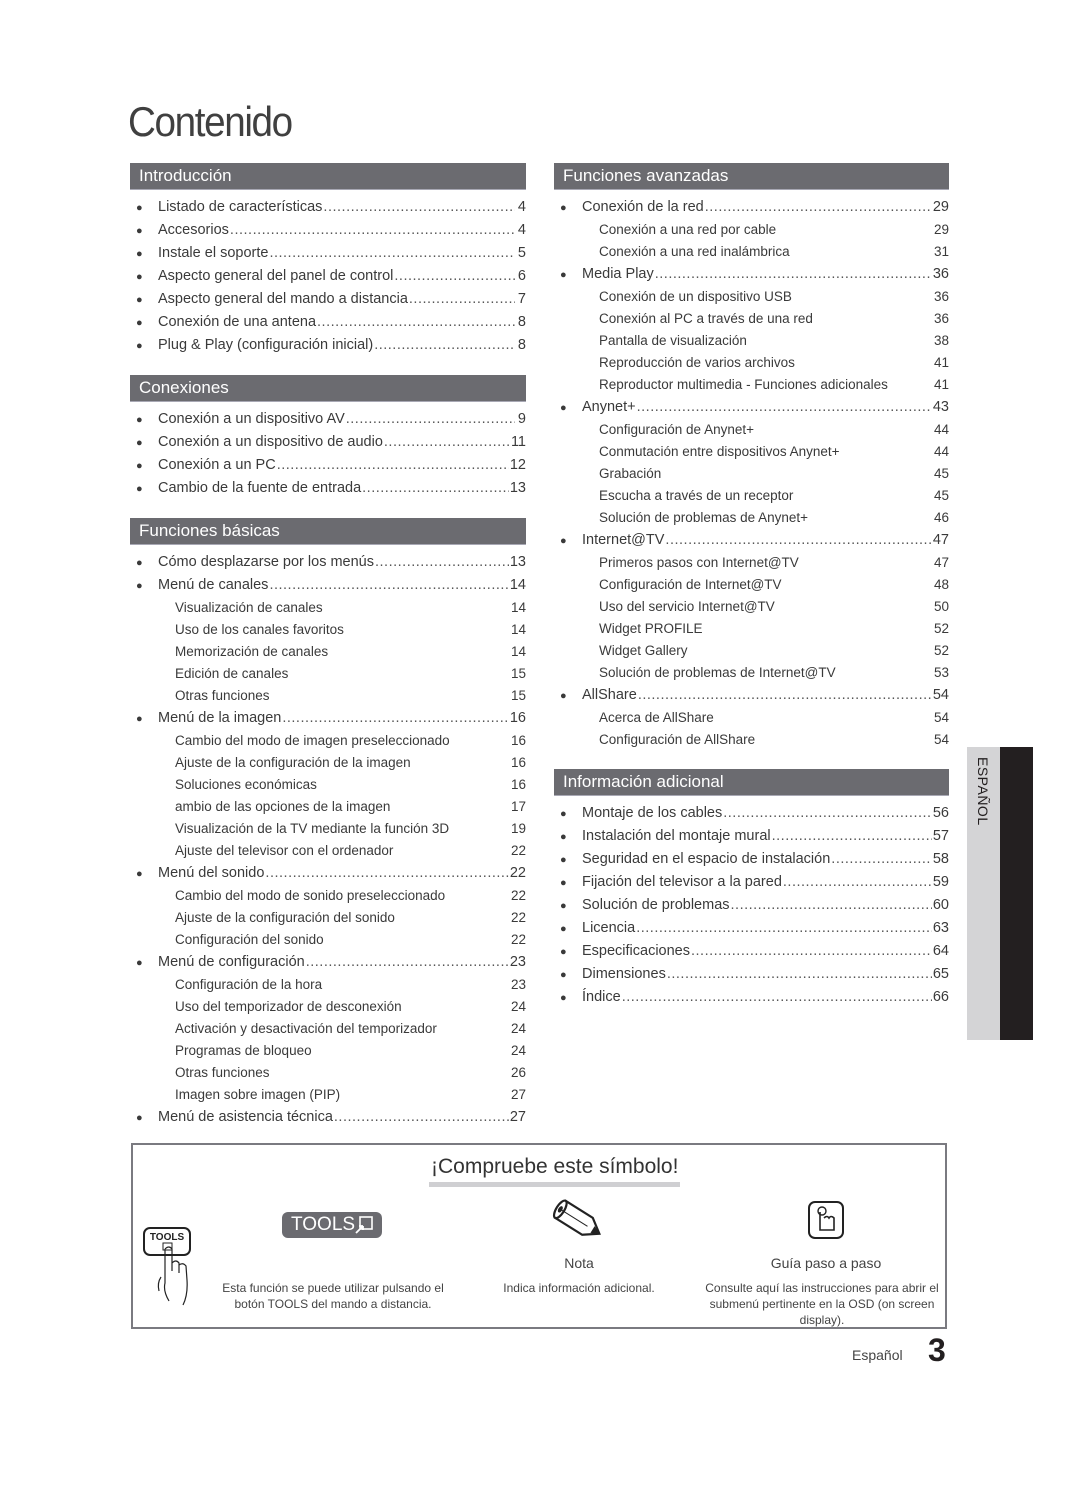 The width and height of the screenshot is (1080, 1494). What do you see at coordinates (643, 650) in the screenshot?
I see `toc-subentry-label: Widget Gallery` at bounding box center [643, 650].